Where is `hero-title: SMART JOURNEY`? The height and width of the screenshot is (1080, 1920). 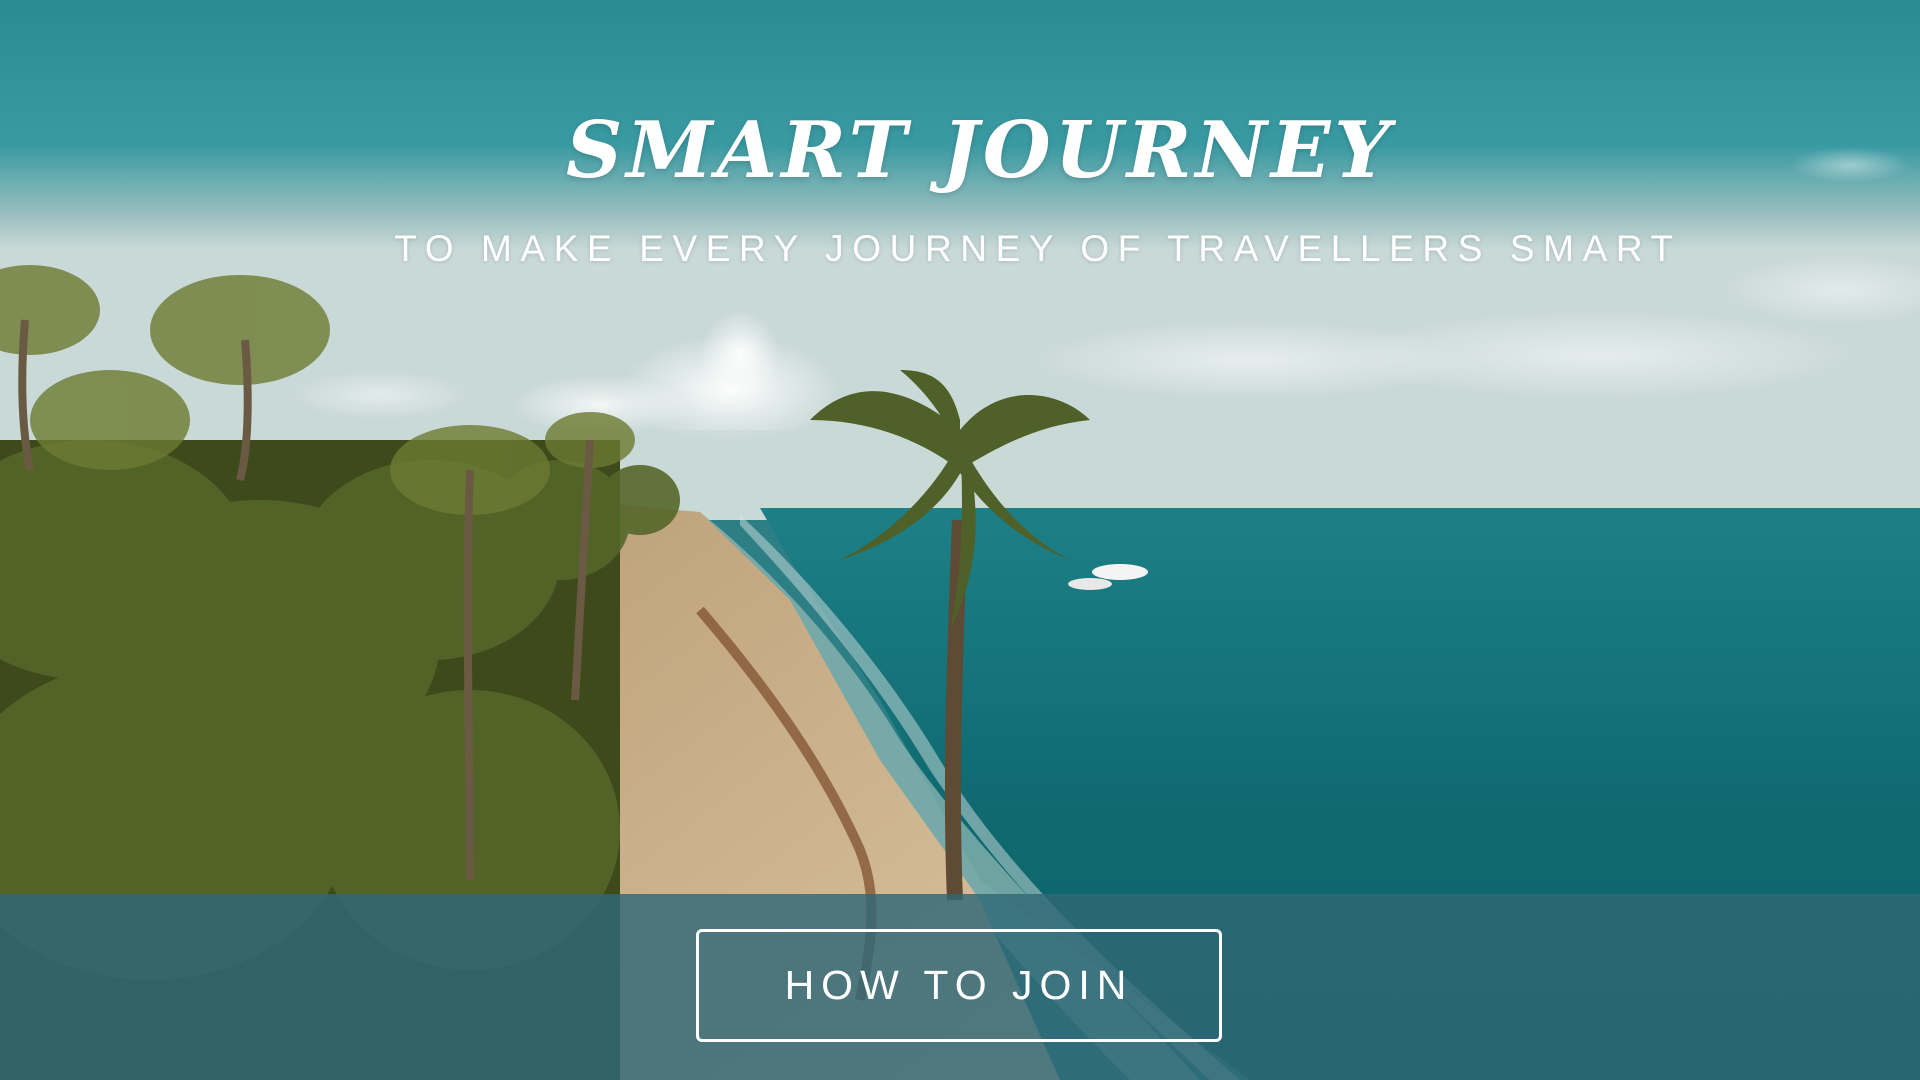 hero-title: SMART JOURNEY is located at coordinates (980, 150).